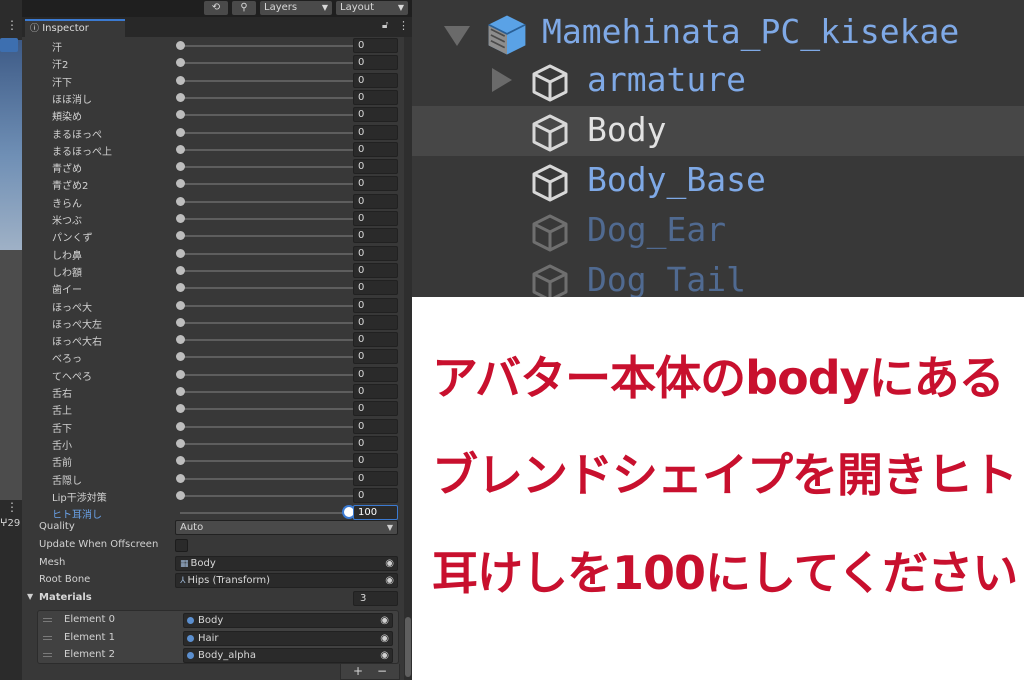 The image size is (1024, 680). Describe the element at coordinates (375, 598) in the screenshot. I see `materials-count: 3` at that location.